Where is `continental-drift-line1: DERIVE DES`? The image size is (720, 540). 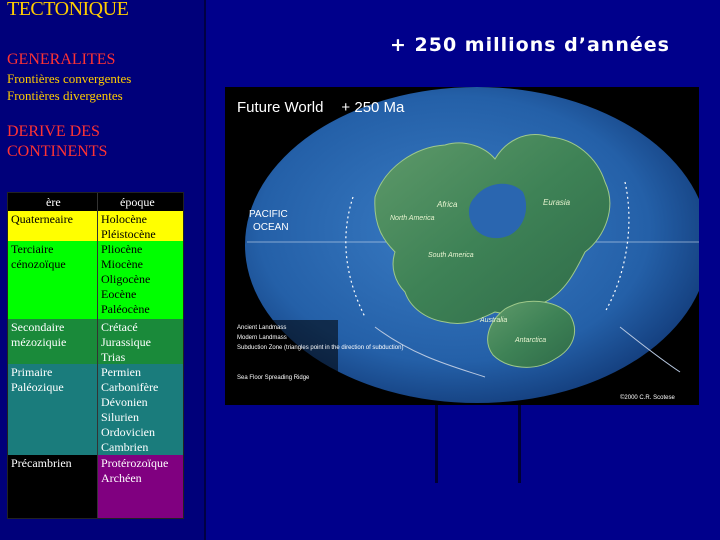 continental-drift-line1: DERIVE DES is located at coordinates (53, 131).